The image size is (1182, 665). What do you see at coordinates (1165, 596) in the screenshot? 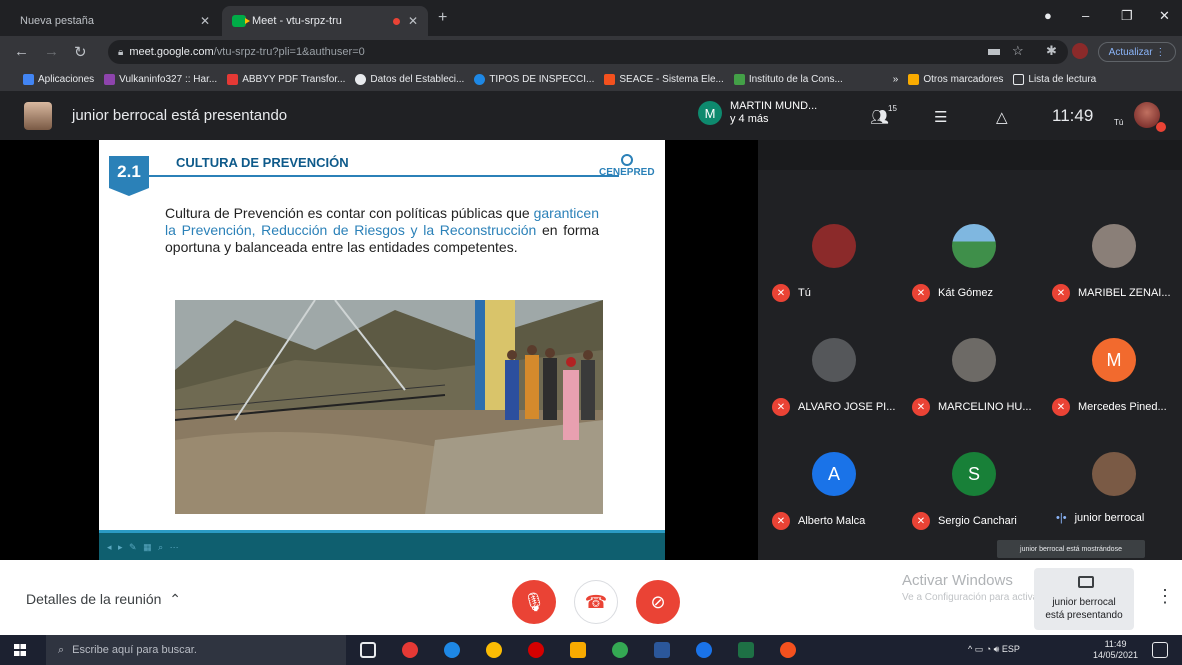
I see `more-options-icon: ⋮` at bounding box center [1165, 596].